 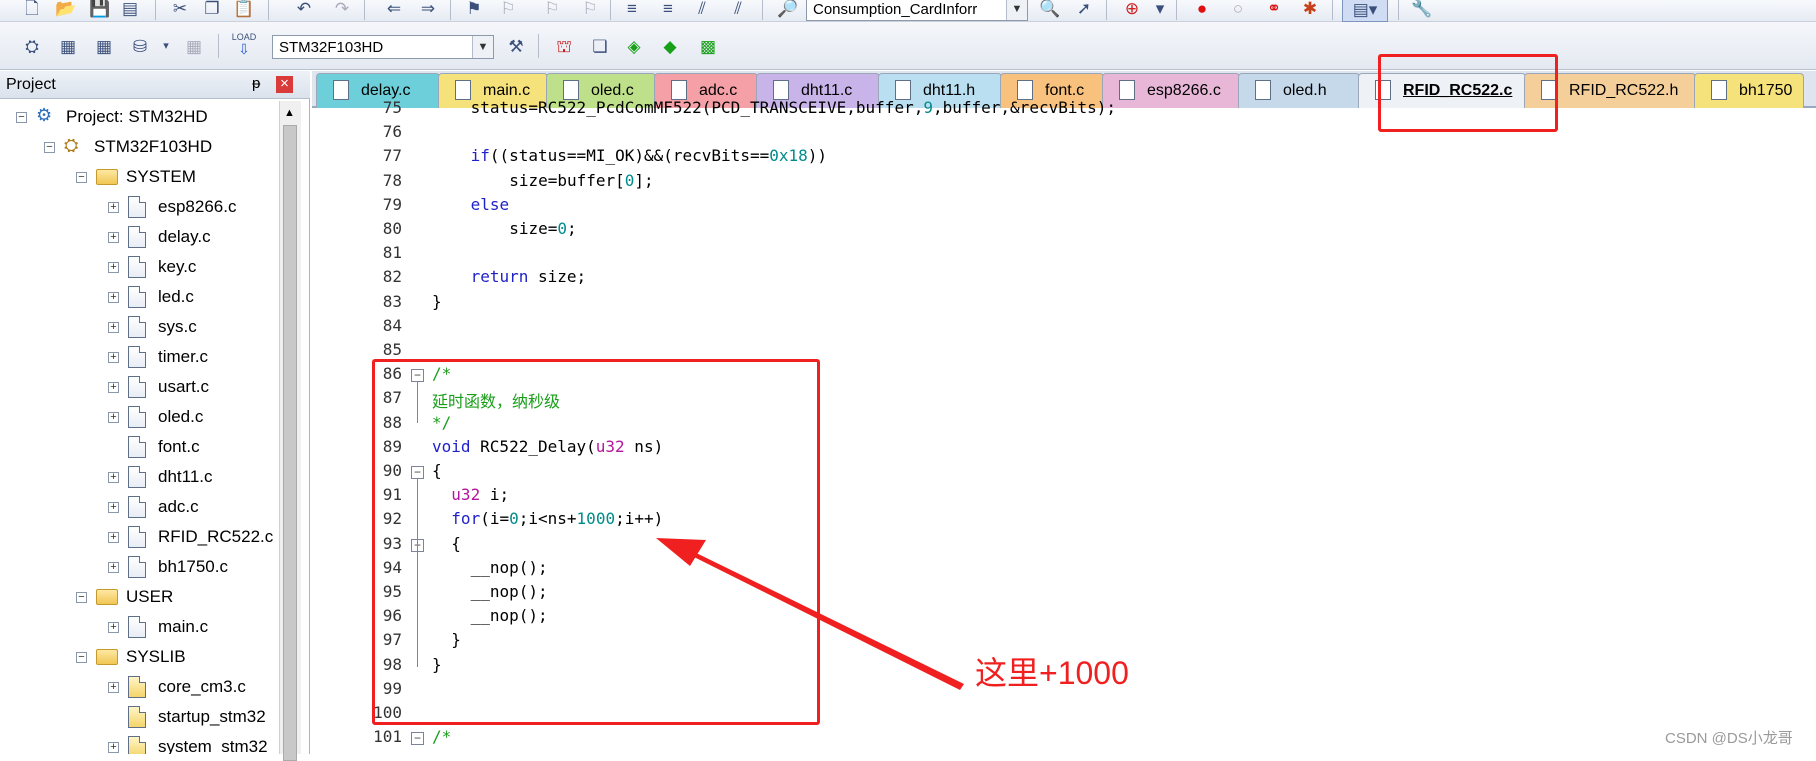 What do you see at coordinates (1052, 673) in the screenshot?
I see `annotation-text: 这里+1000` at bounding box center [1052, 673].